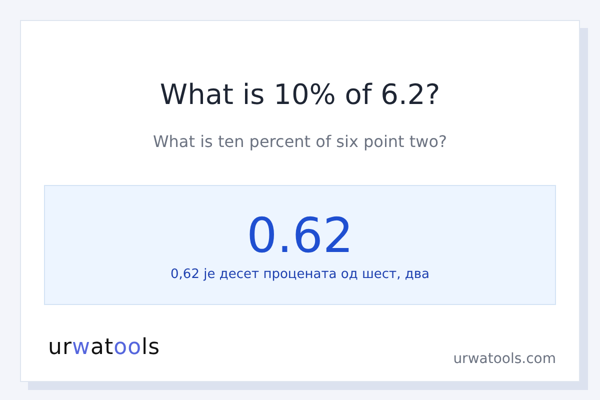 The width and height of the screenshot is (600, 400). I want to click on question-subtitle: What is ten percent of six point two?, so click(300, 142).